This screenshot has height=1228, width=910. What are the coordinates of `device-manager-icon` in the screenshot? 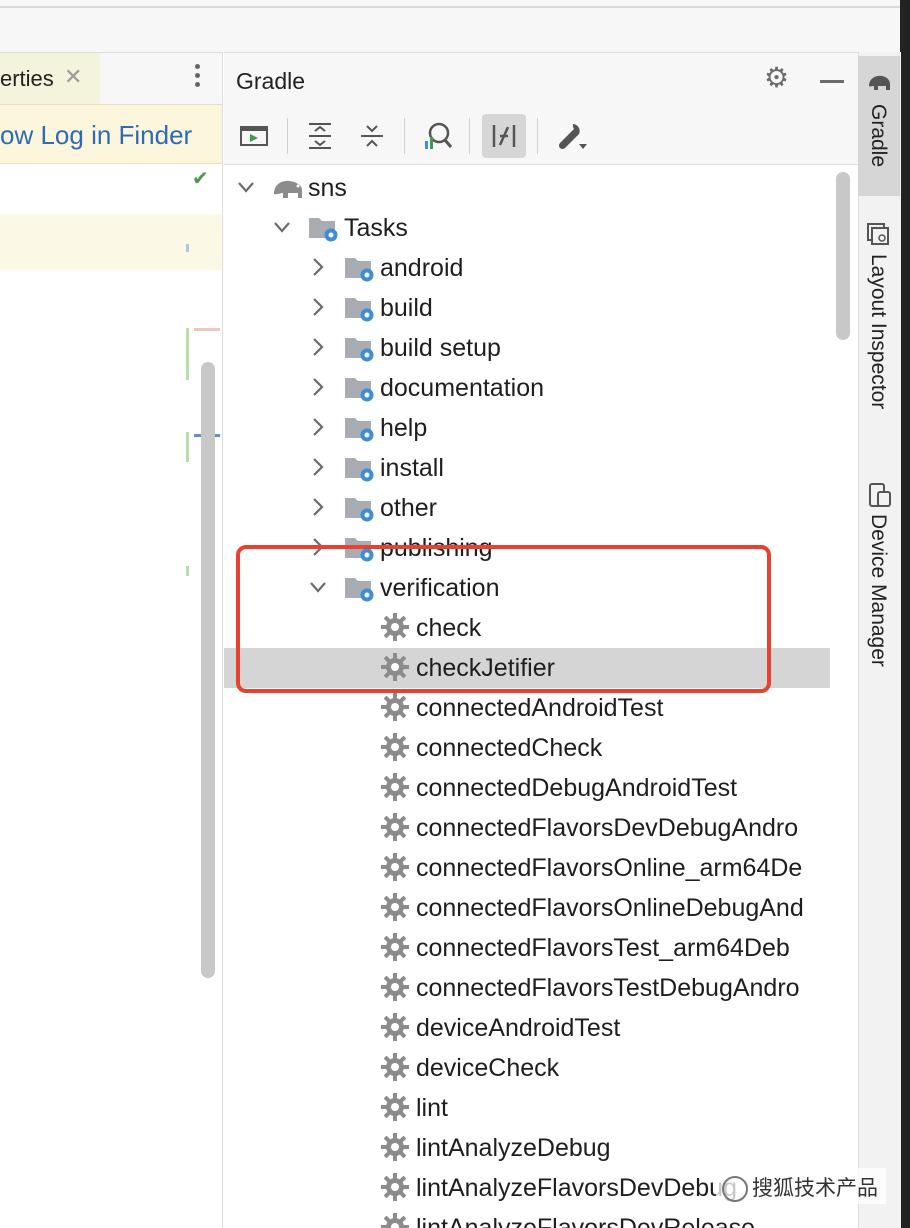 It's located at (880, 495).